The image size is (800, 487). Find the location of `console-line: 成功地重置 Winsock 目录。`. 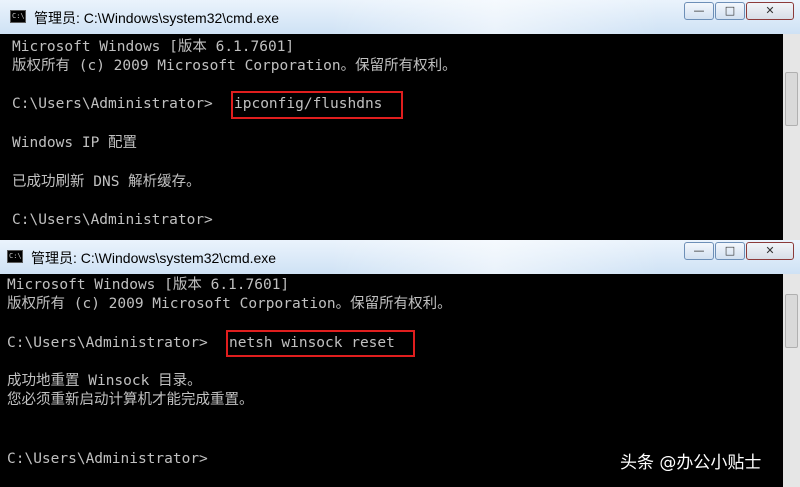

console-line: 成功地重置 Winsock 目录。 is located at coordinates (104, 381).